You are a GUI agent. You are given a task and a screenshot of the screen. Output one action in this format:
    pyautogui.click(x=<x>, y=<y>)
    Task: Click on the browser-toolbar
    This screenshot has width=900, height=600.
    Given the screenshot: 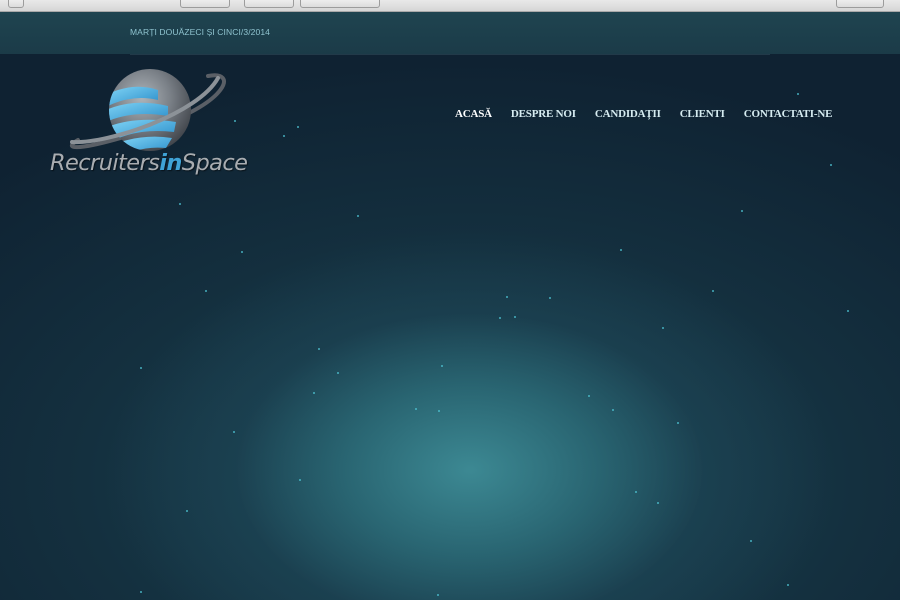 What is the action you would take?
    pyautogui.click(x=450, y=6)
    